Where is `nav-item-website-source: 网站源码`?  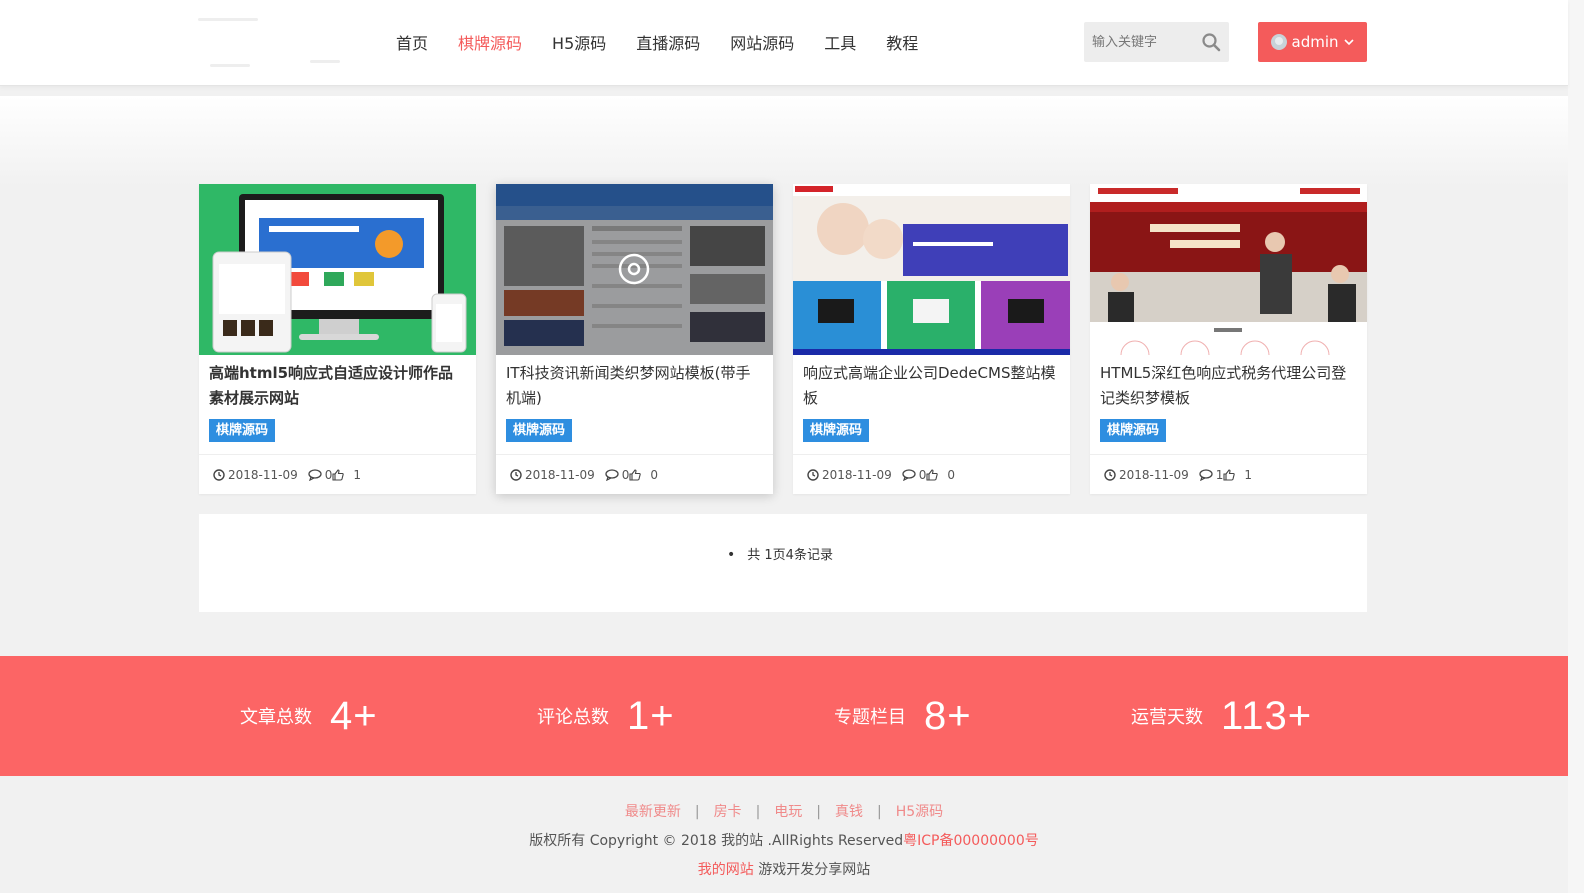 nav-item-website-source: 网站源码 is located at coordinates (762, 42).